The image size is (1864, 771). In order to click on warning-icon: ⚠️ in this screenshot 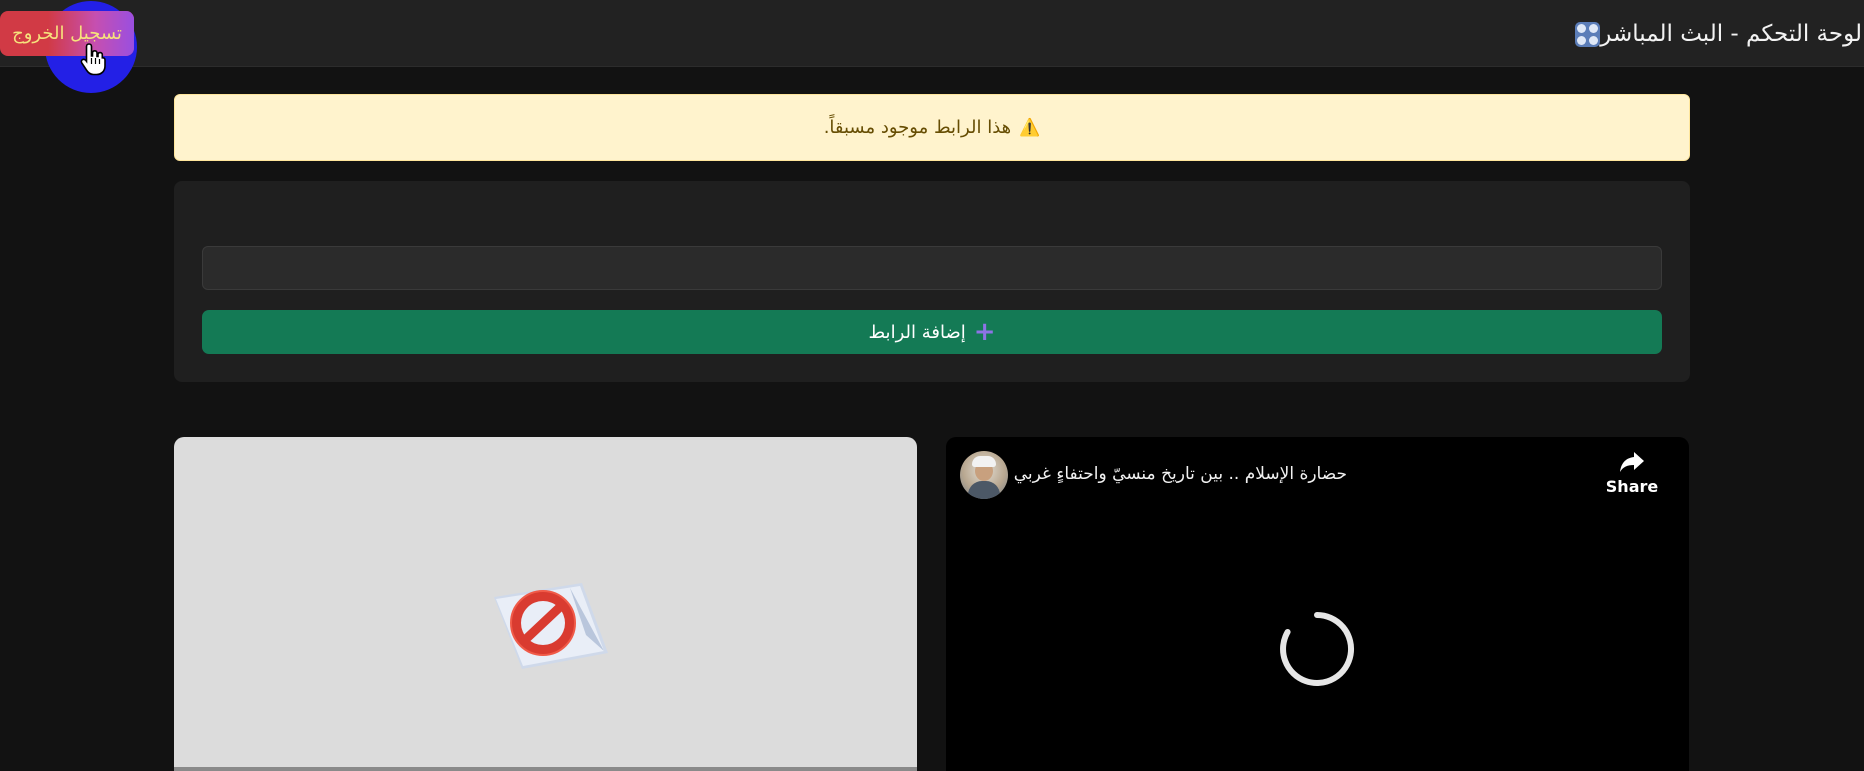, I will do `click(1030, 127)`.